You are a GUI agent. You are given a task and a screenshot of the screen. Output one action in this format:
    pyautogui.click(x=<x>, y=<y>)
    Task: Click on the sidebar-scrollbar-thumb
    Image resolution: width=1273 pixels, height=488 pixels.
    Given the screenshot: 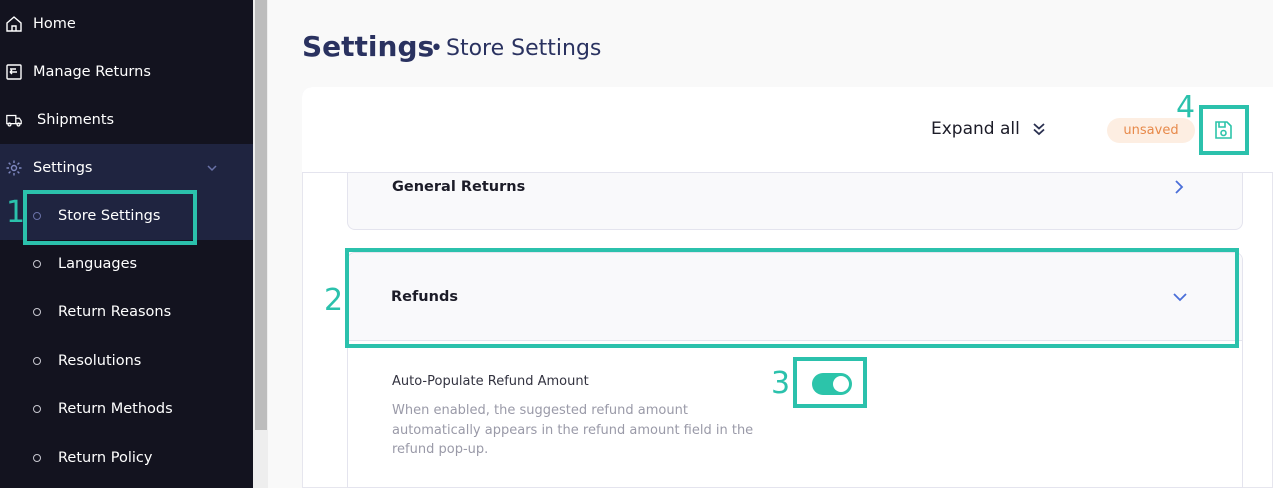 What is the action you would take?
    pyautogui.click(x=261, y=215)
    